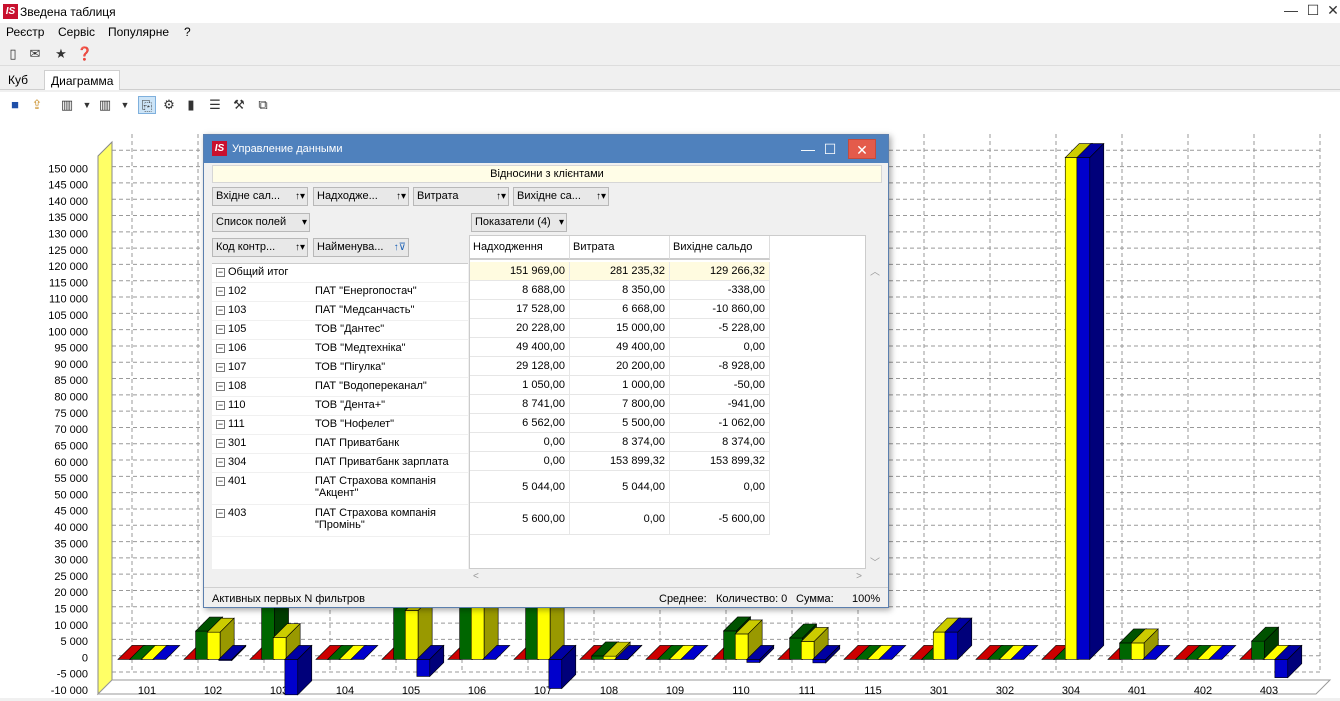 Image resolution: width=1340 pixels, height=701 pixels. Describe the element at coordinates (76, 32) in the screenshot. I see `menu-service: Сервіс` at that location.